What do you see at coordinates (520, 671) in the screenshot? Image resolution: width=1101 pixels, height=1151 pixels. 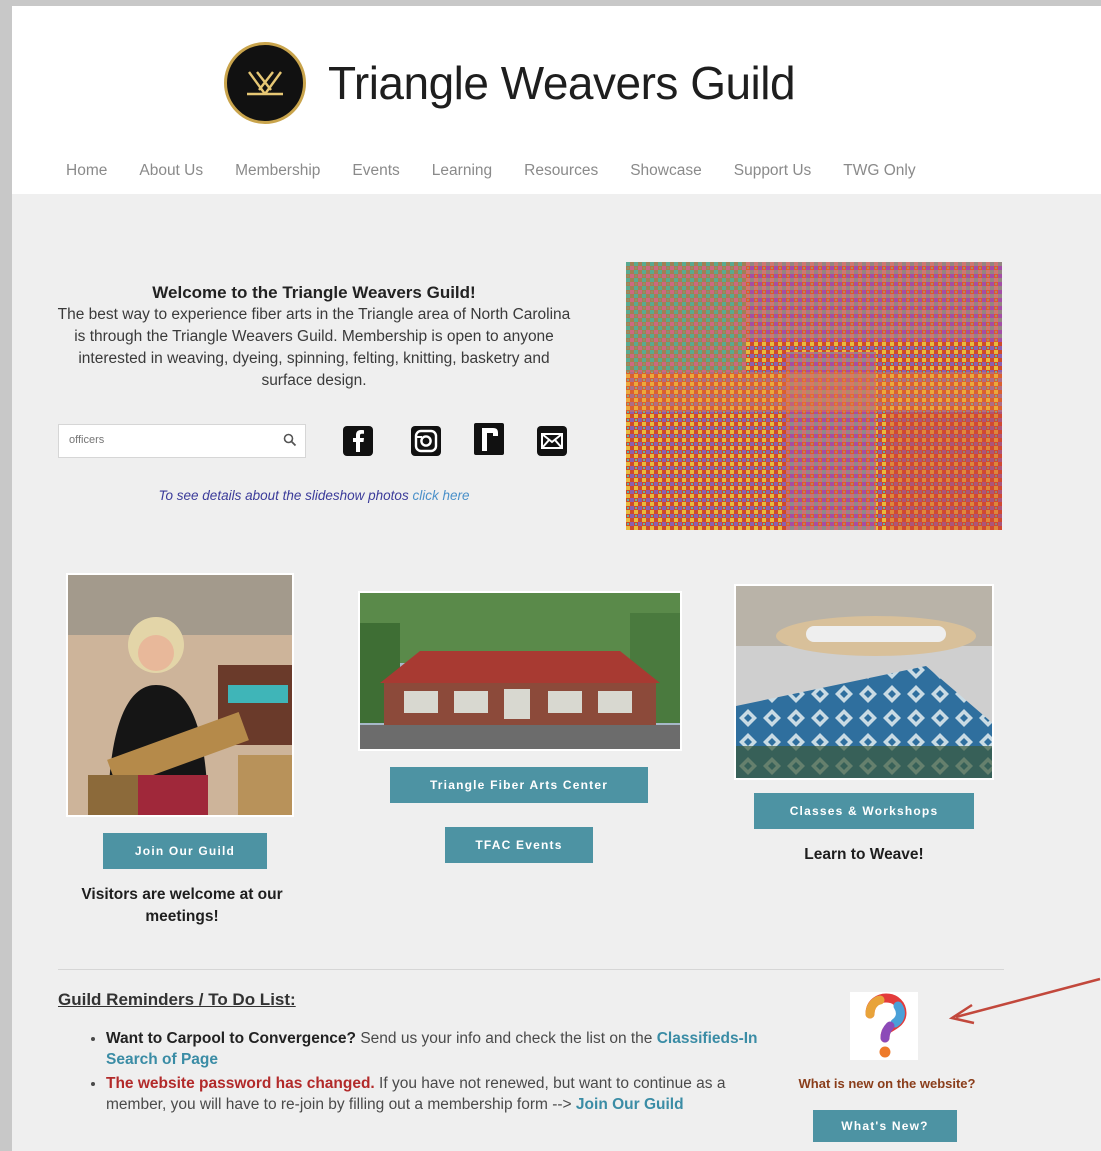 I see `fiber-arts-center-photo` at bounding box center [520, 671].